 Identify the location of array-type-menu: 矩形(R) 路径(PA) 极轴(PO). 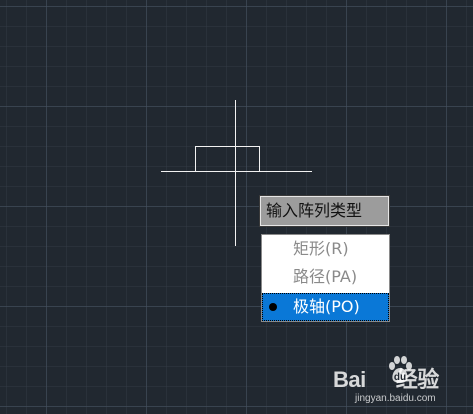
(325, 278).